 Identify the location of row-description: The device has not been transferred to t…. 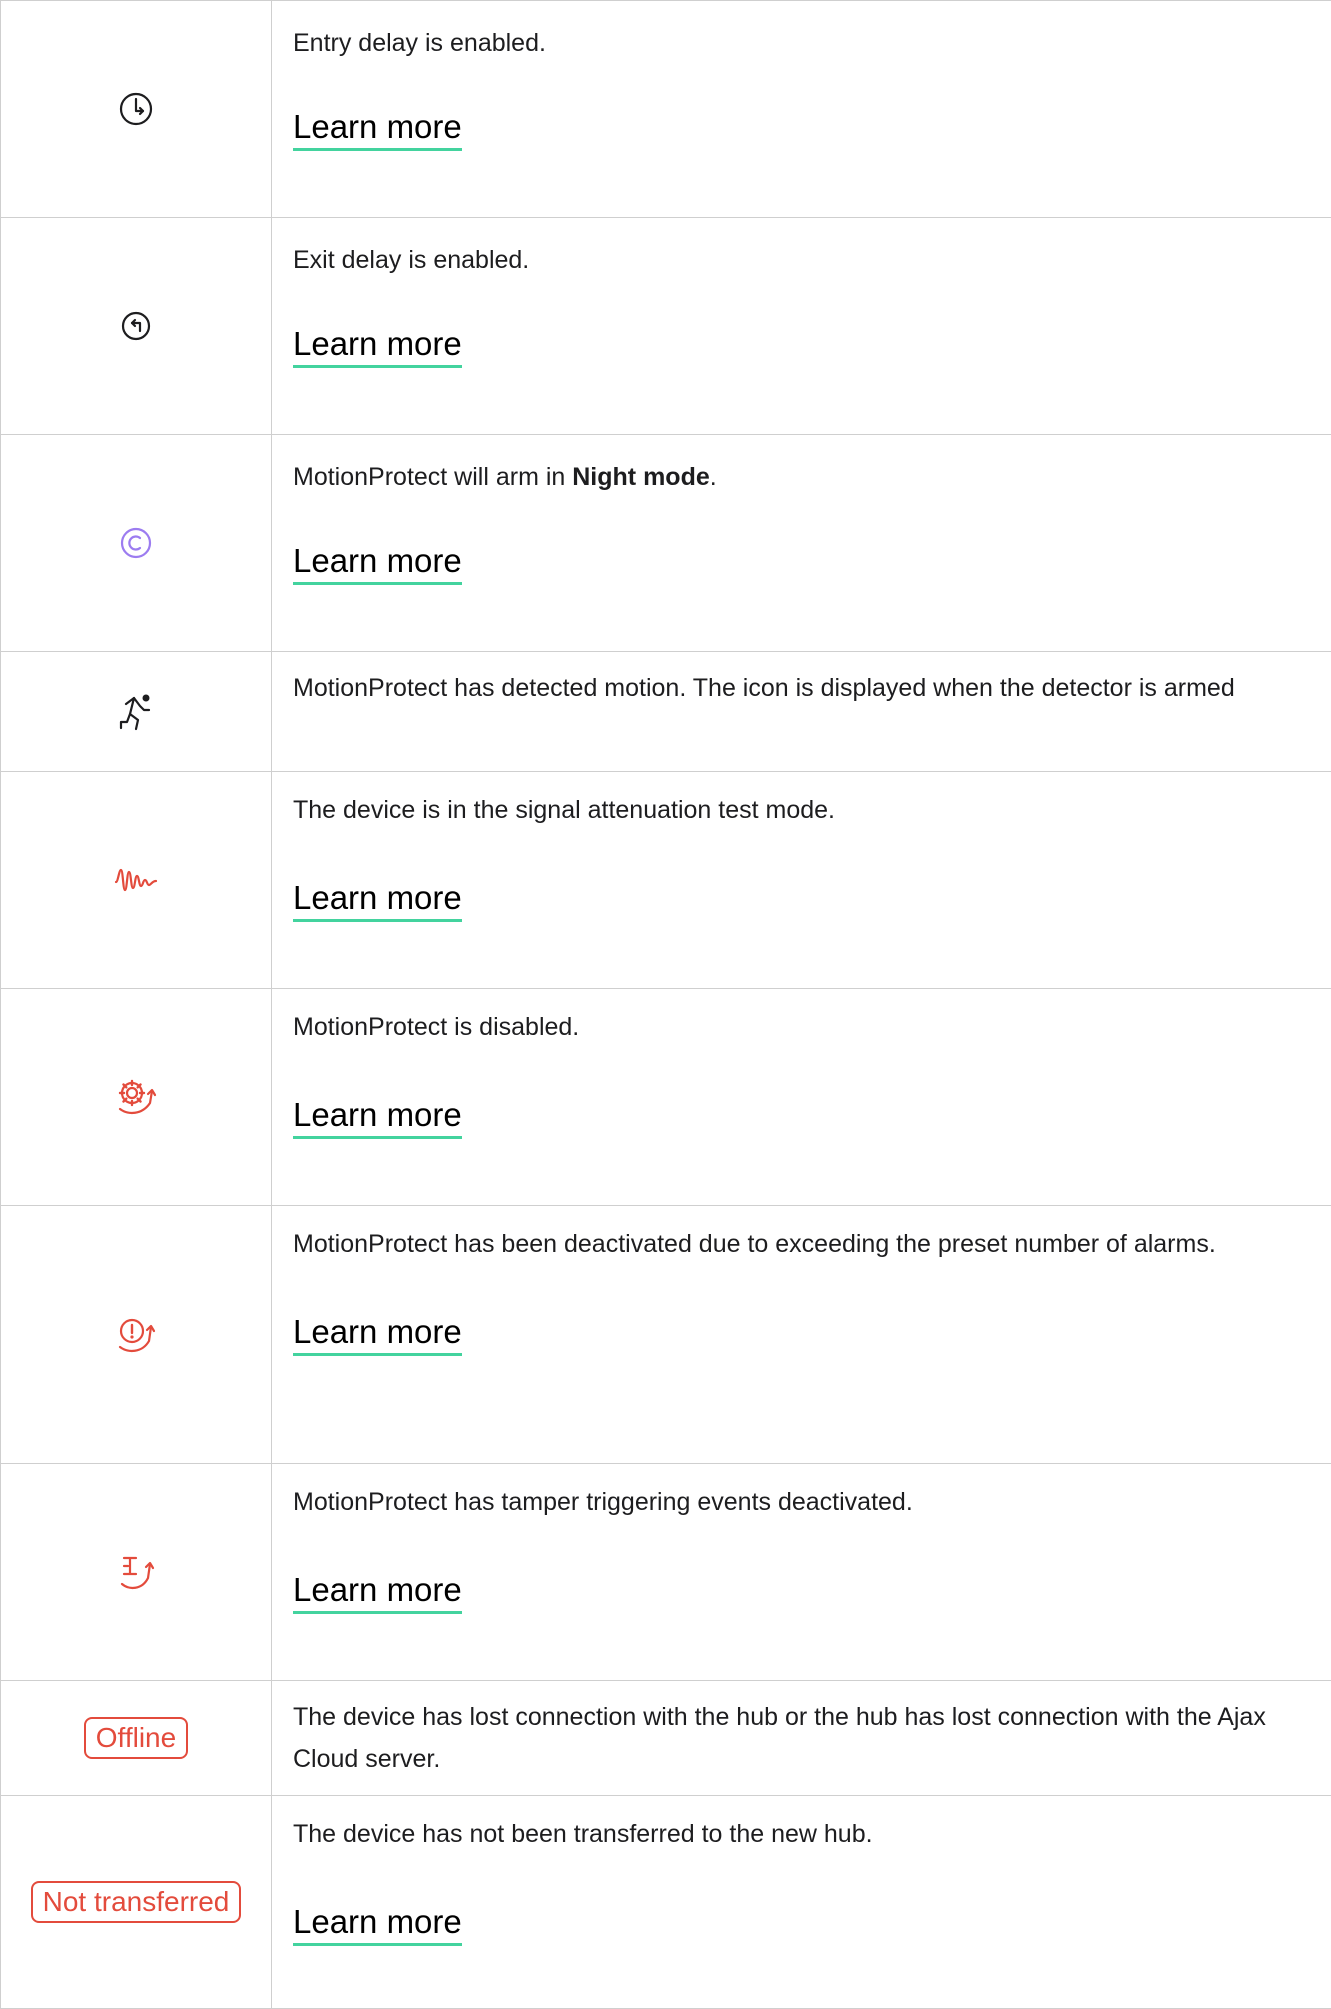
(583, 1834).